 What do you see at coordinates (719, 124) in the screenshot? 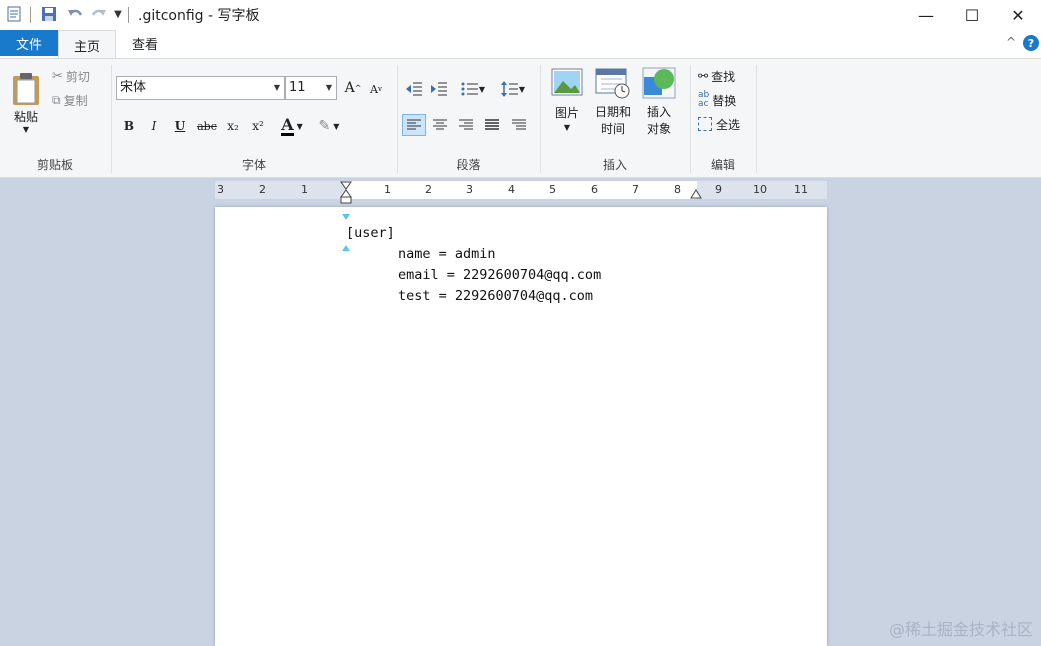
I see `select-all-button: 全选` at bounding box center [719, 124].